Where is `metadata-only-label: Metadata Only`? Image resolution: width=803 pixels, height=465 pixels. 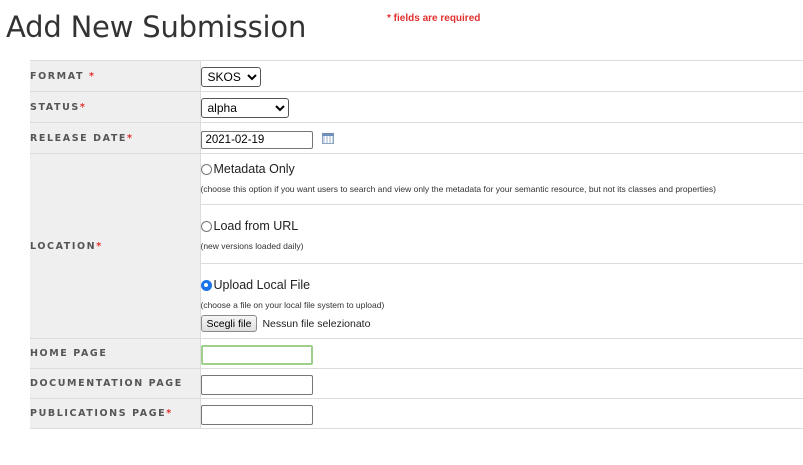
metadata-only-label: Metadata Only is located at coordinates (254, 169).